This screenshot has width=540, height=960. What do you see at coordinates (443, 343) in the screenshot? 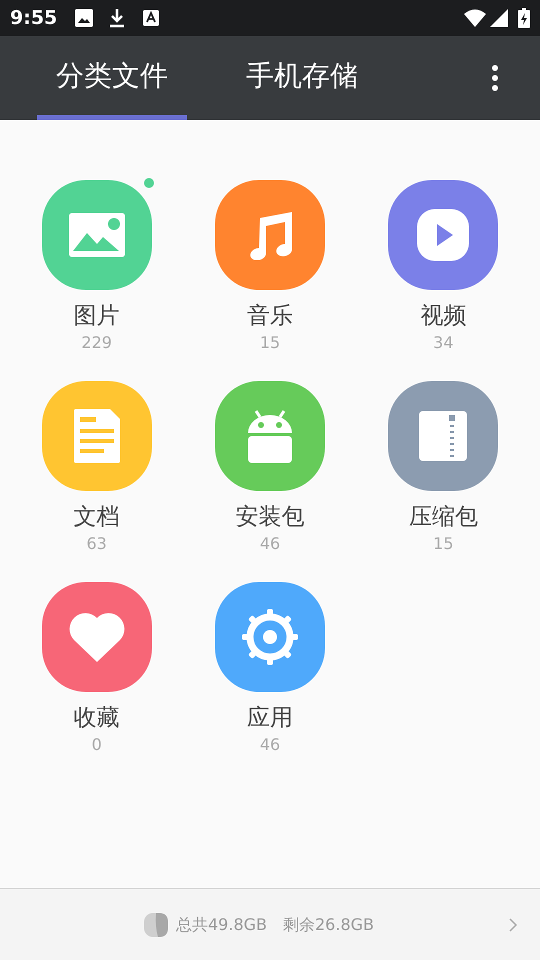
I see `category-count: 34` at bounding box center [443, 343].